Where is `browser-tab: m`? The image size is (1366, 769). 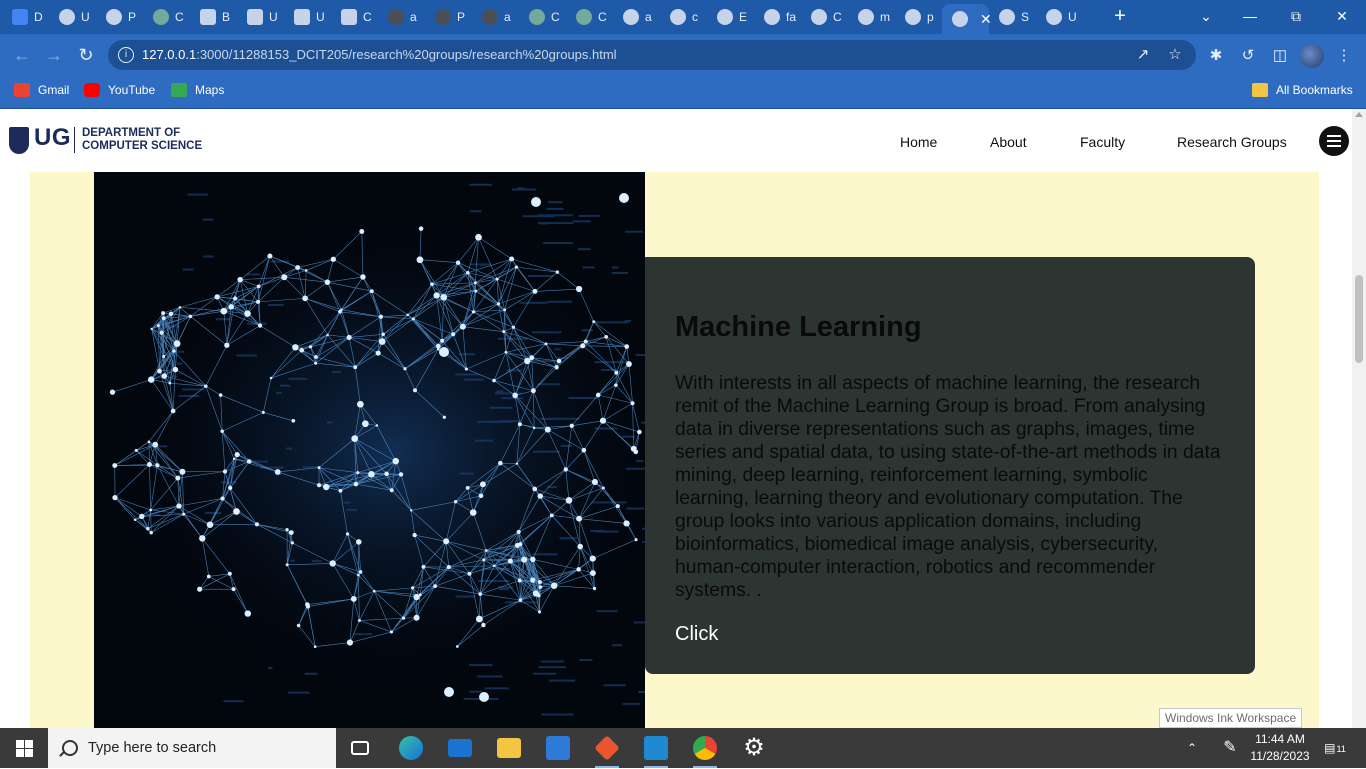
browser-tab: m is located at coordinates (871, 17).